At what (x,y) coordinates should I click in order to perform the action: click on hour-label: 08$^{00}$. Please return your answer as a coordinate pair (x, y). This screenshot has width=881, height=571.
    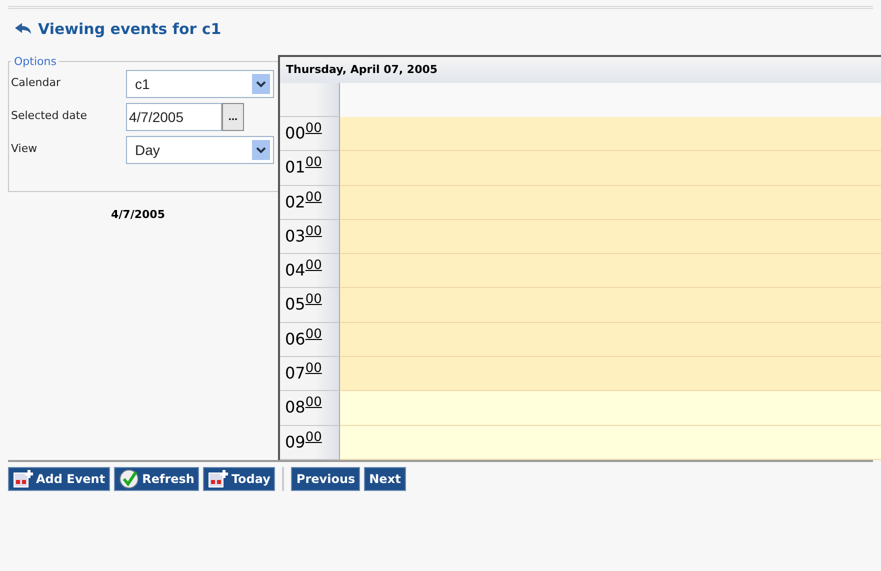
    Looking at the image, I should click on (310, 408).